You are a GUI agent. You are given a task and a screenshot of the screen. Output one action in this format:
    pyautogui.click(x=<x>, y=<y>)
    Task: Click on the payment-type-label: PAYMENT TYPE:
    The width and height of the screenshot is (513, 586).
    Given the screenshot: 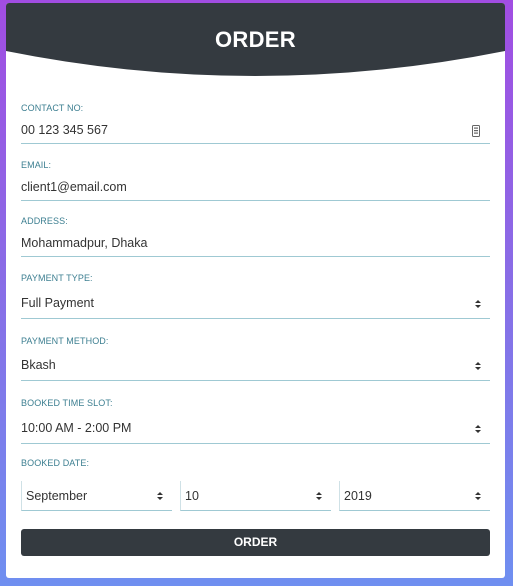 What is the action you would take?
    pyautogui.click(x=57, y=278)
    